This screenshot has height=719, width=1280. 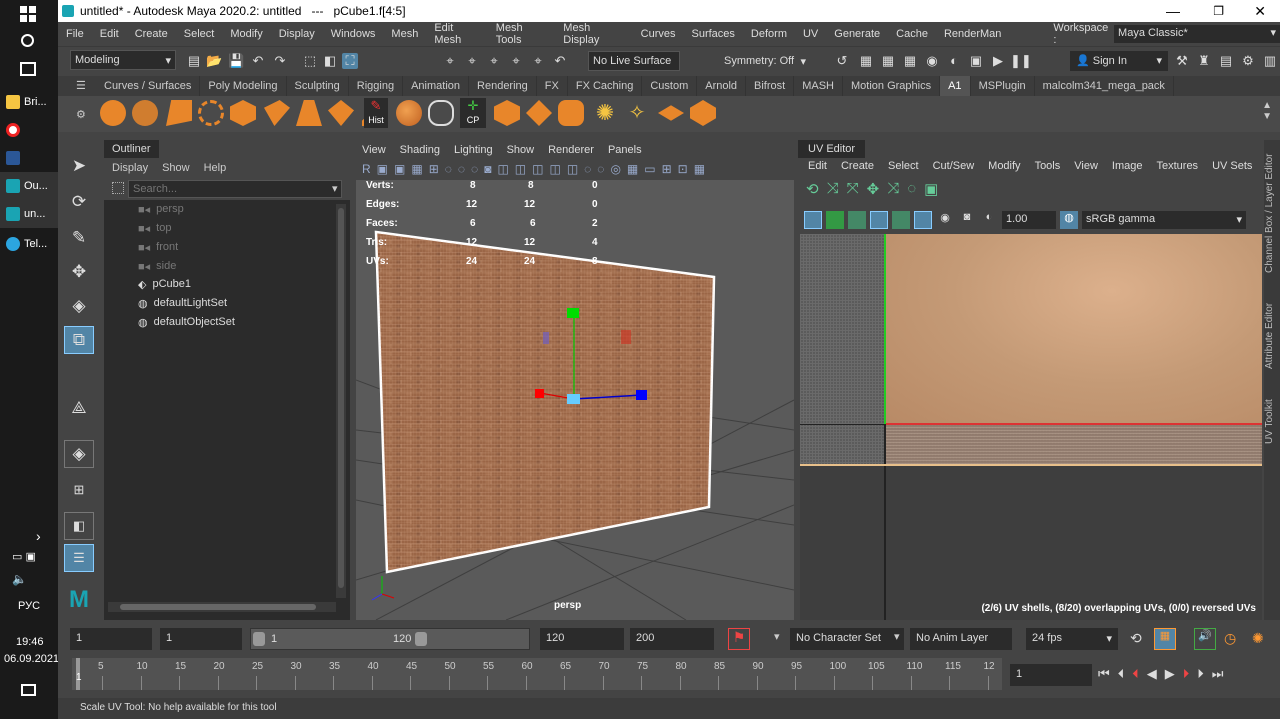 I want to click on menu-renderman: RenderMan, so click(x=972, y=34).